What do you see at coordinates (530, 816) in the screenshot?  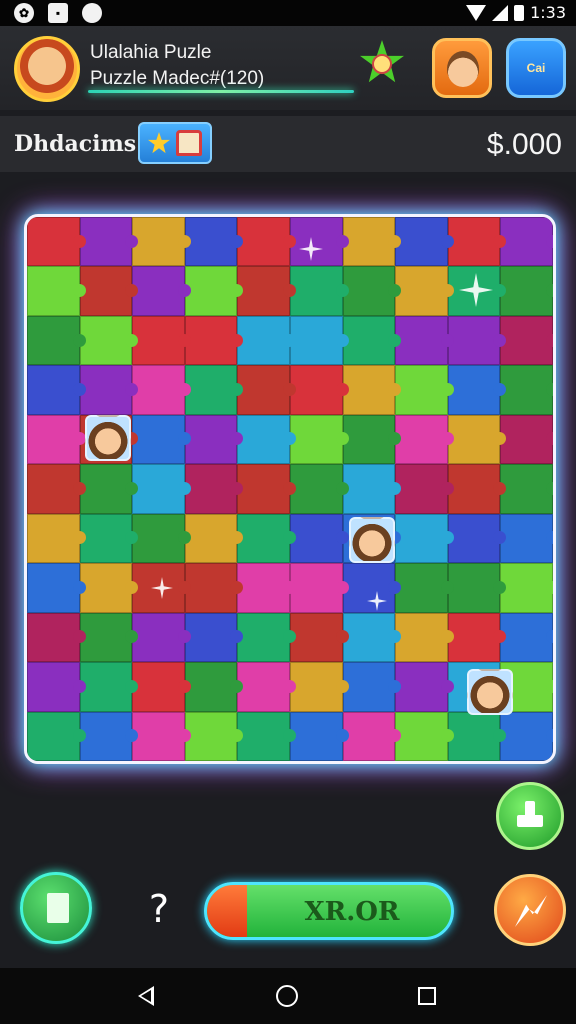 I see `hint-button` at bounding box center [530, 816].